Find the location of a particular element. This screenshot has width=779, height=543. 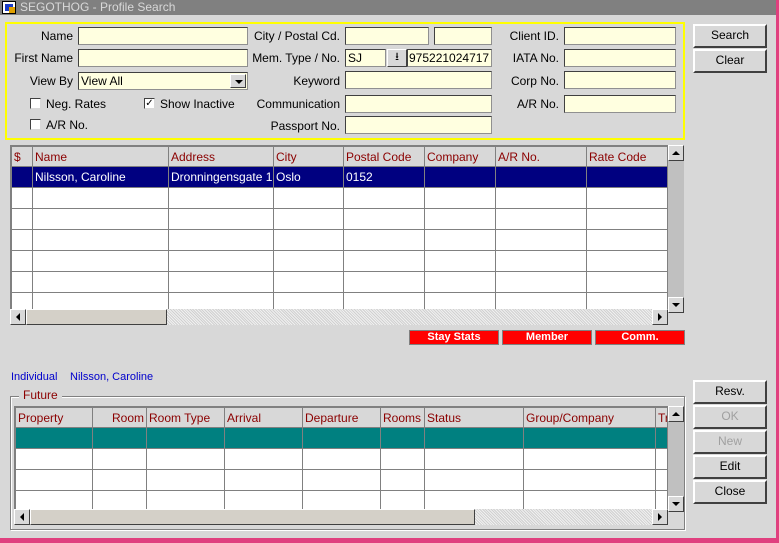

results-column-header: Name is located at coordinates (100, 156).